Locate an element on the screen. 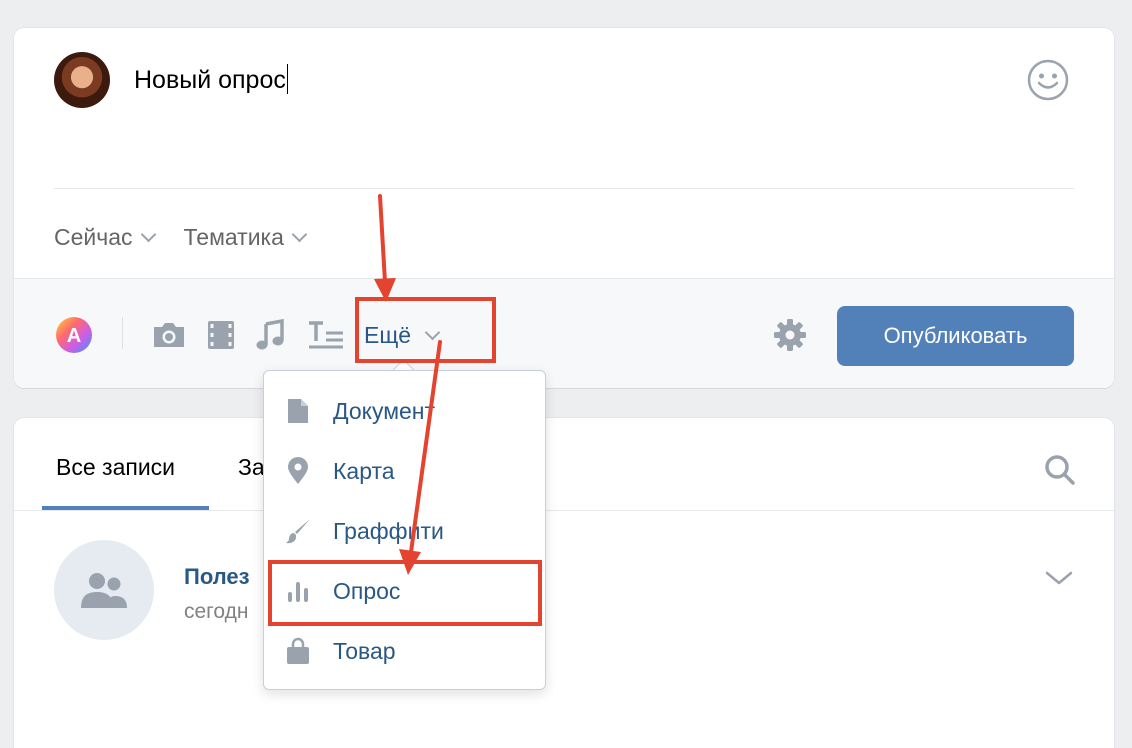 The width and height of the screenshot is (1132, 748). shopping-bag-icon is located at coordinates (298, 650).